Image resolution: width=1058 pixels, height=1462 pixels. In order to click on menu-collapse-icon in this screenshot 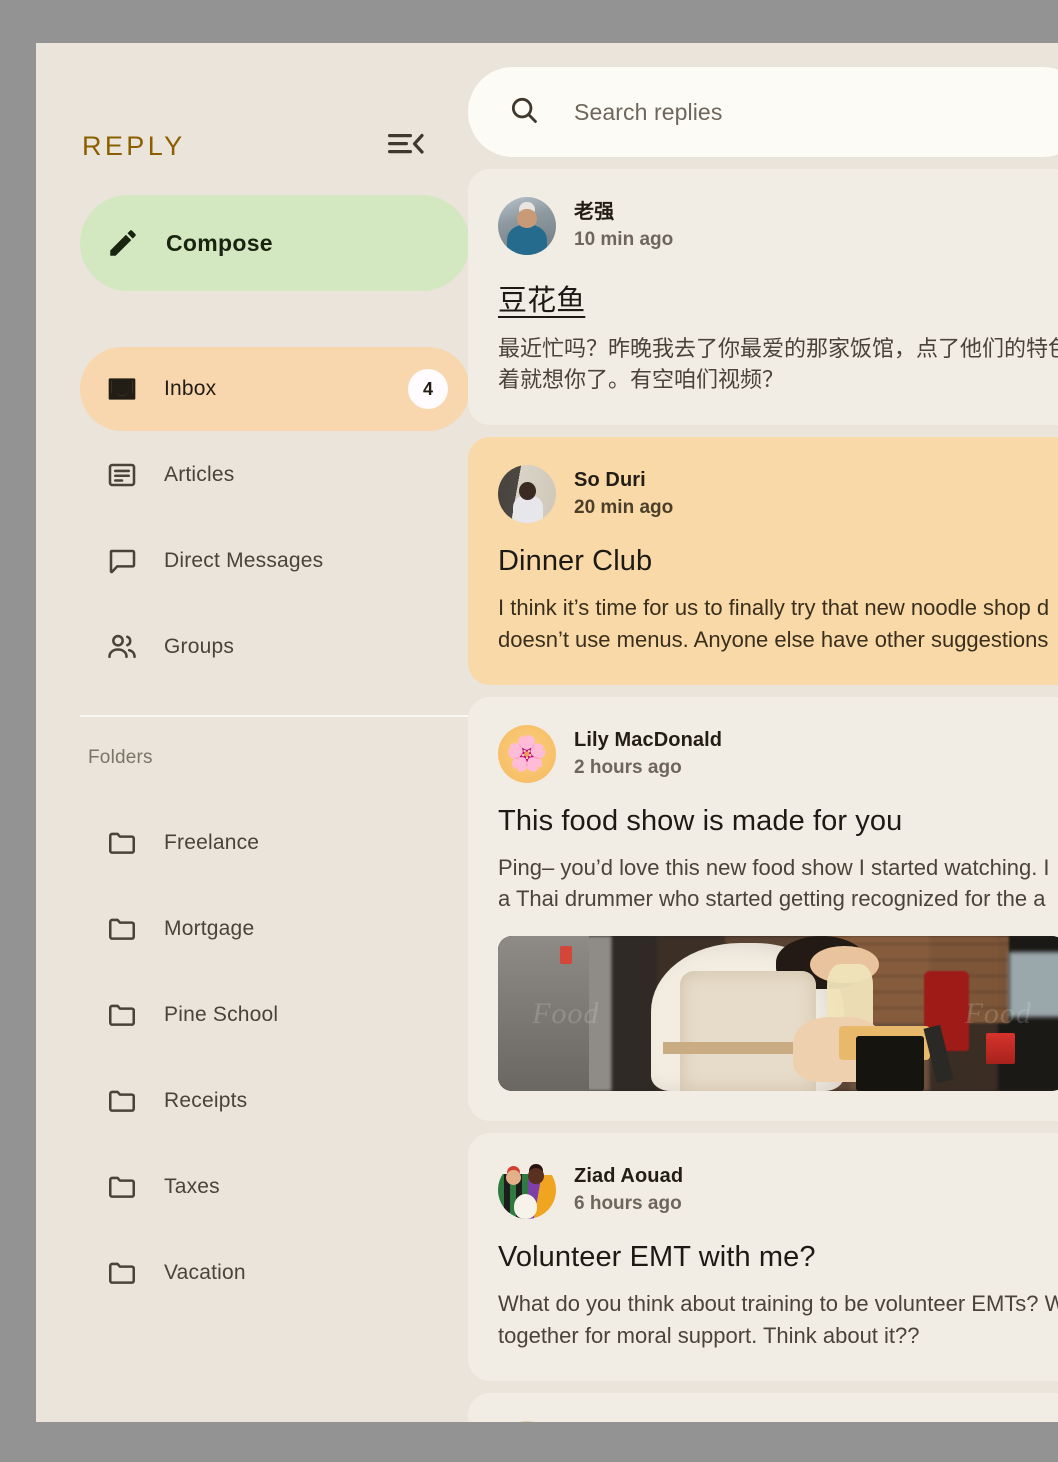, I will do `click(406, 146)`.